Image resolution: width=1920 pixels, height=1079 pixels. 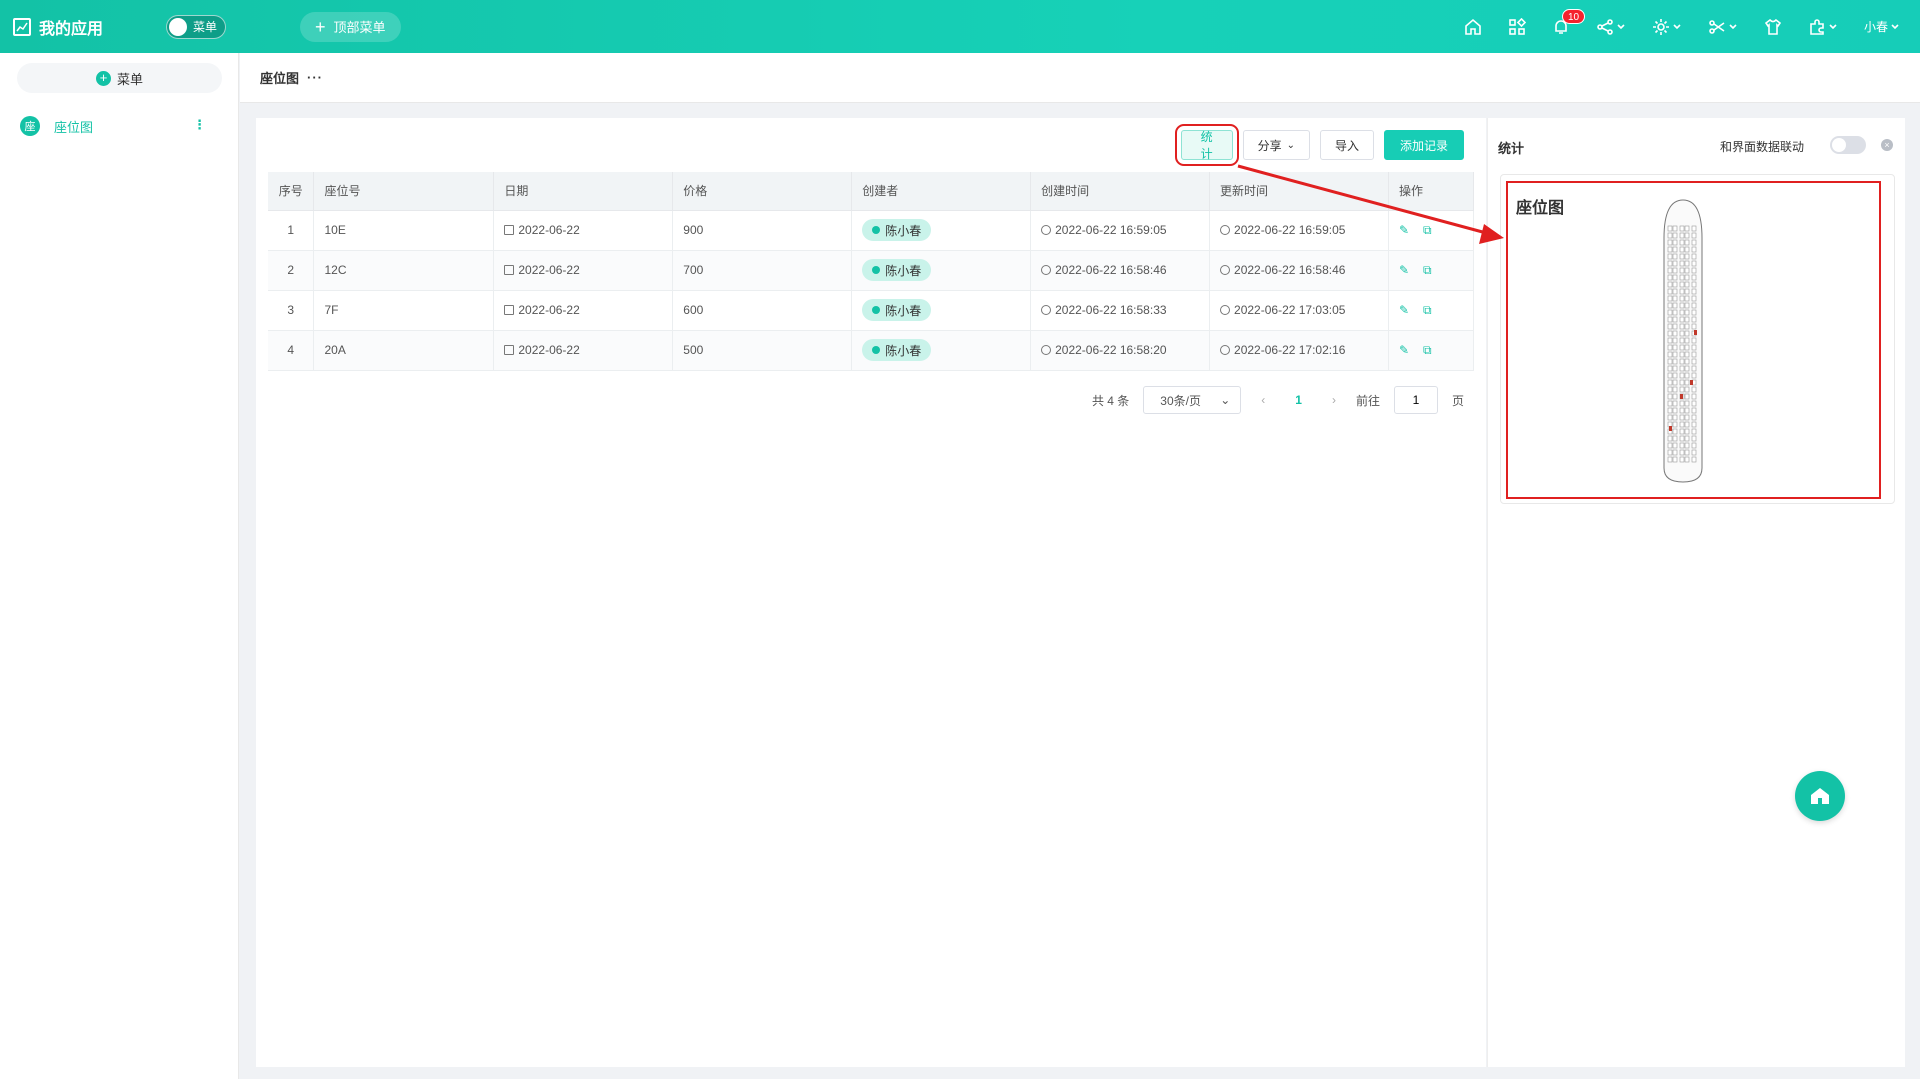 What do you see at coordinates (120, 126) in the screenshot?
I see `sidebar-item-seat-map: 座 座位图 ⋮` at bounding box center [120, 126].